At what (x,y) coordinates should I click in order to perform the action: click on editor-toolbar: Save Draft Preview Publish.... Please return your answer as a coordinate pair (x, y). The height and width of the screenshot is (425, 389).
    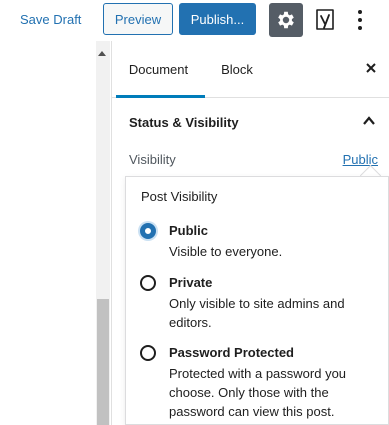
    Looking at the image, I should click on (194, 20).